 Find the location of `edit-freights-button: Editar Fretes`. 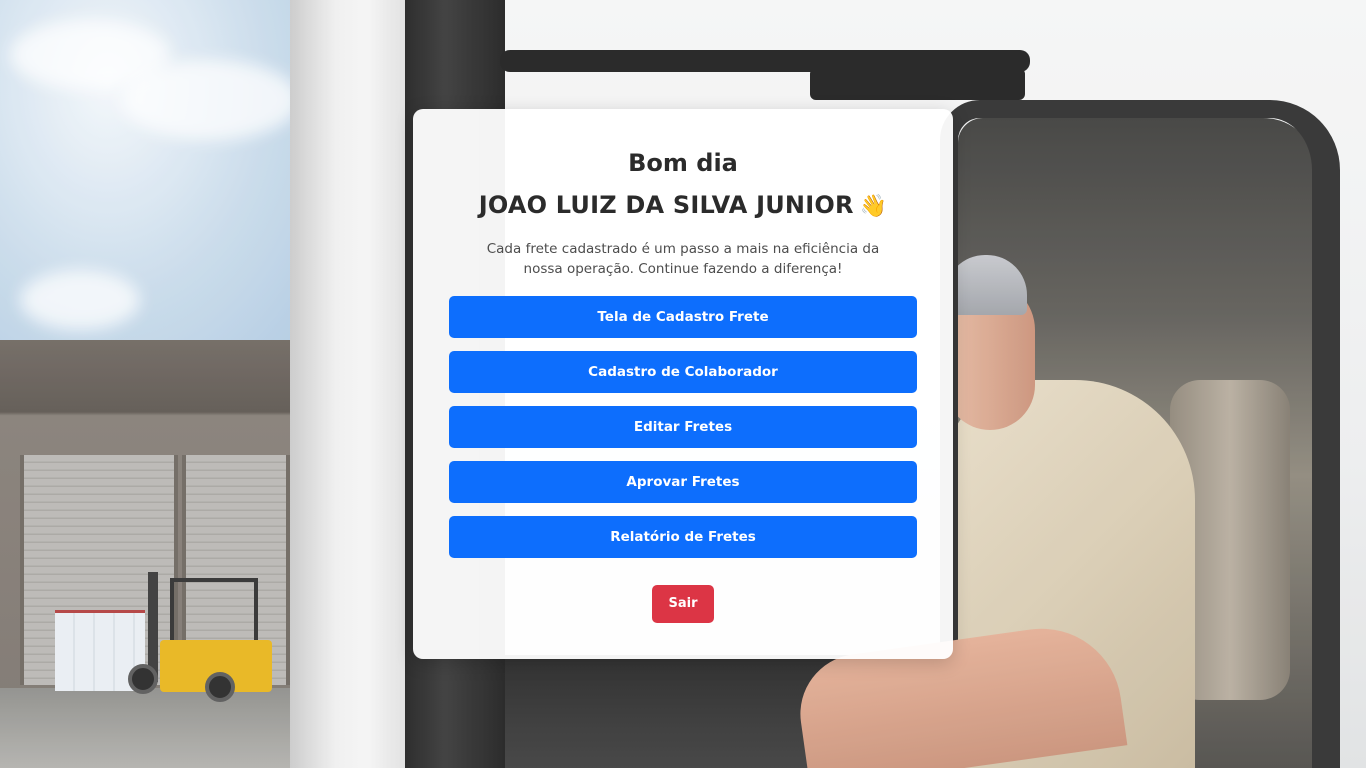

edit-freights-button: Editar Fretes is located at coordinates (683, 427).